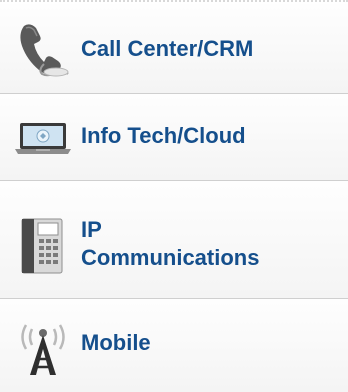 This screenshot has width=348, height=392. Describe the element at coordinates (170, 244) in the screenshot. I see `menu-item-label: IP Communications` at that location.